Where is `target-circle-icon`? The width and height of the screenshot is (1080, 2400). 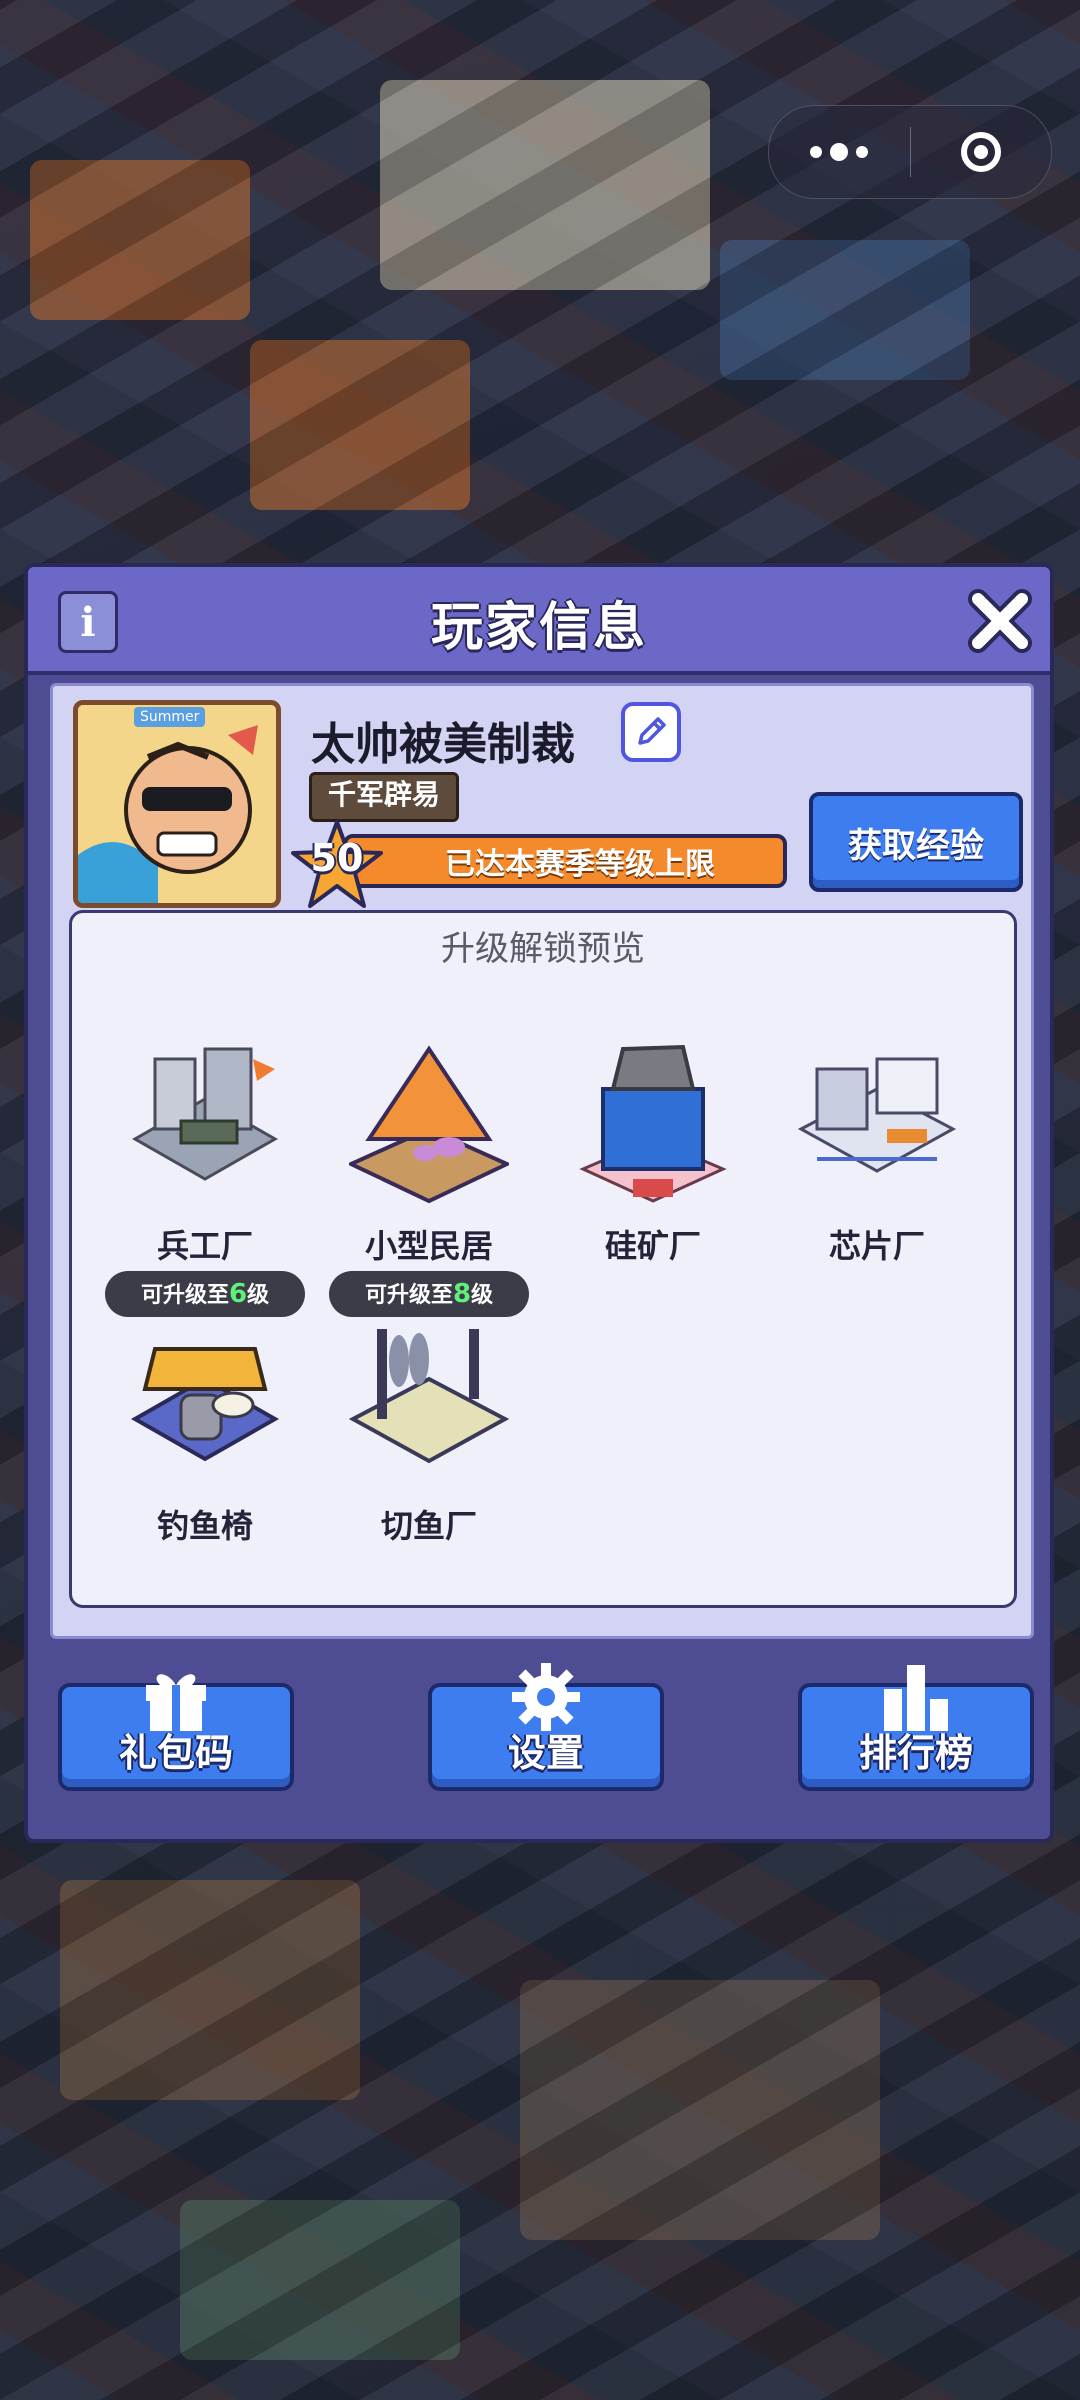
target-circle-icon is located at coordinates (980, 152).